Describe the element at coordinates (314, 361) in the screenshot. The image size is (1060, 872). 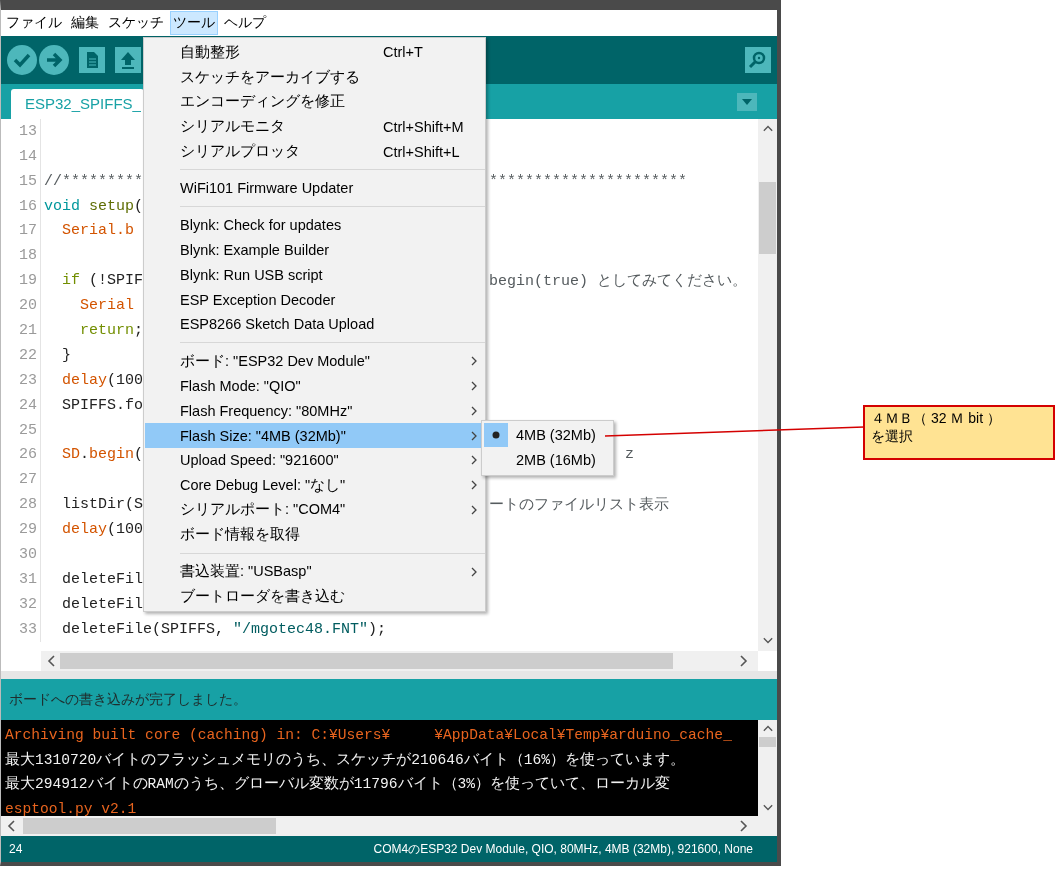
I see `menu-item: ボード: "ESP32 Dev Module"` at that location.